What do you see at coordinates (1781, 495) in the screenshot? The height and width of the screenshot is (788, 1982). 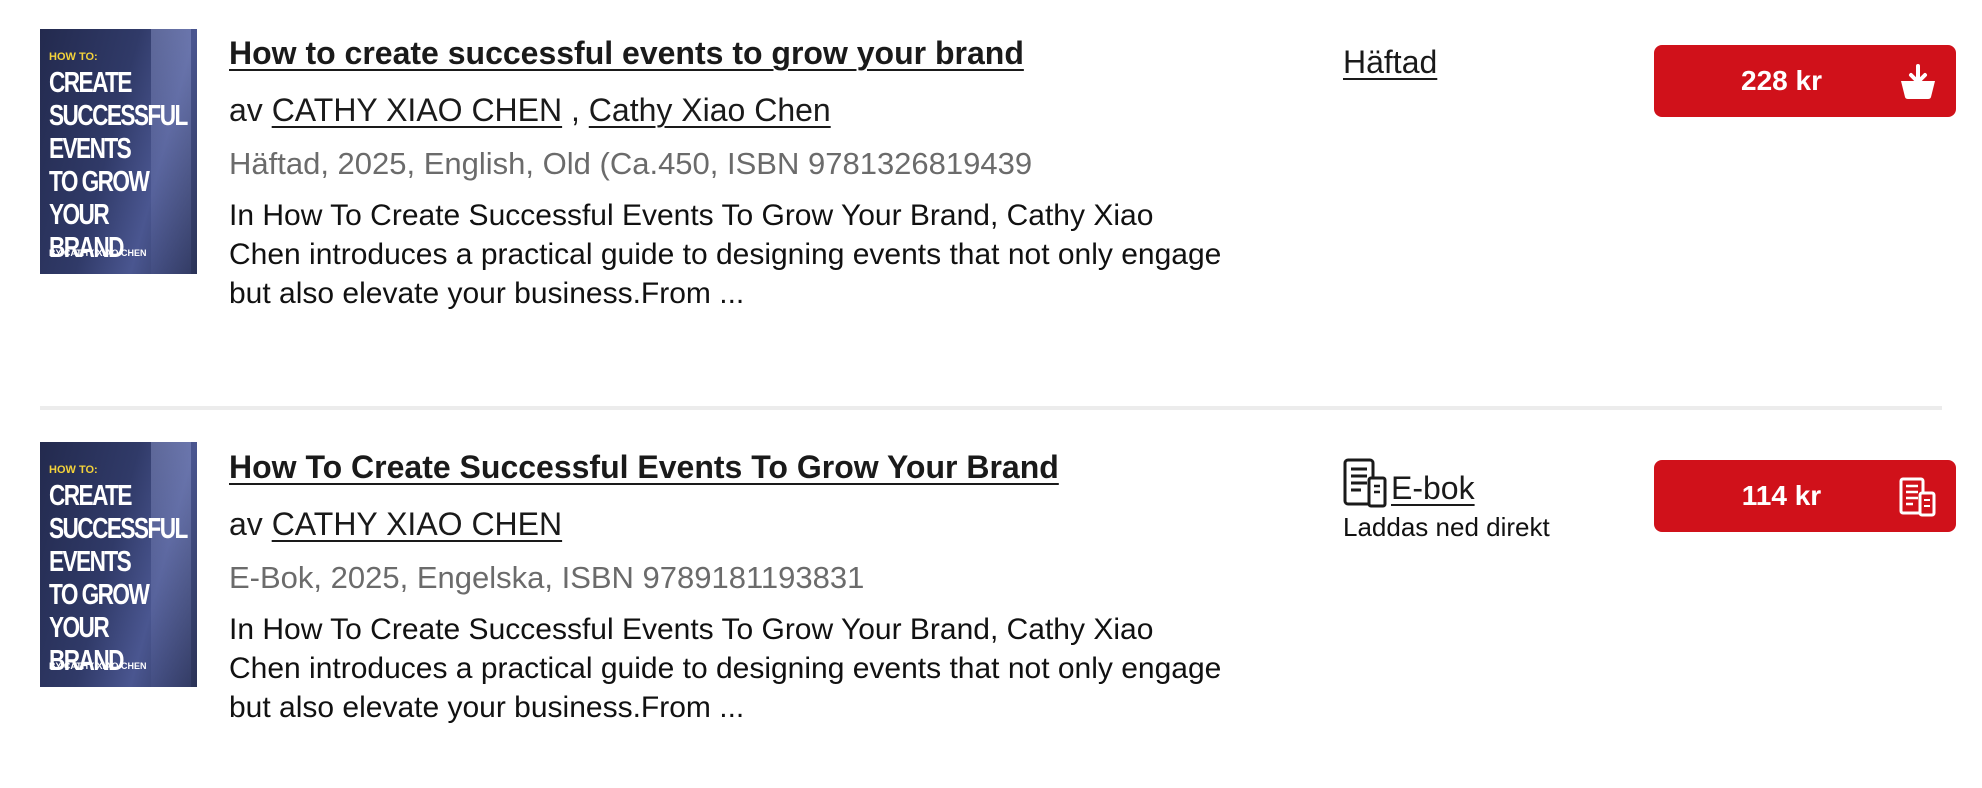 I see `price-label: 114 kr` at bounding box center [1781, 495].